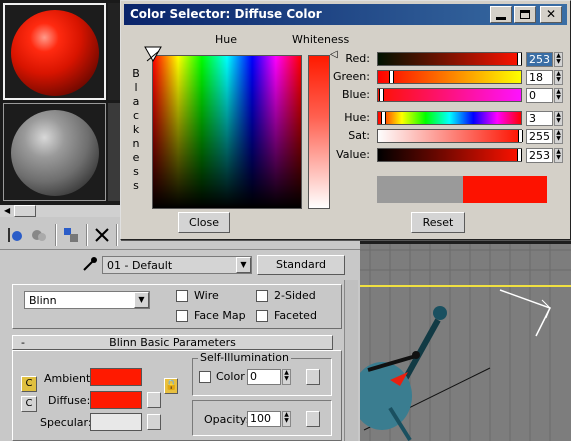 This screenshot has width=571, height=441. What do you see at coordinates (321, 39) in the screenshot?
I see `whiteness-label: Whiteness` at bounding box center [321, 39].